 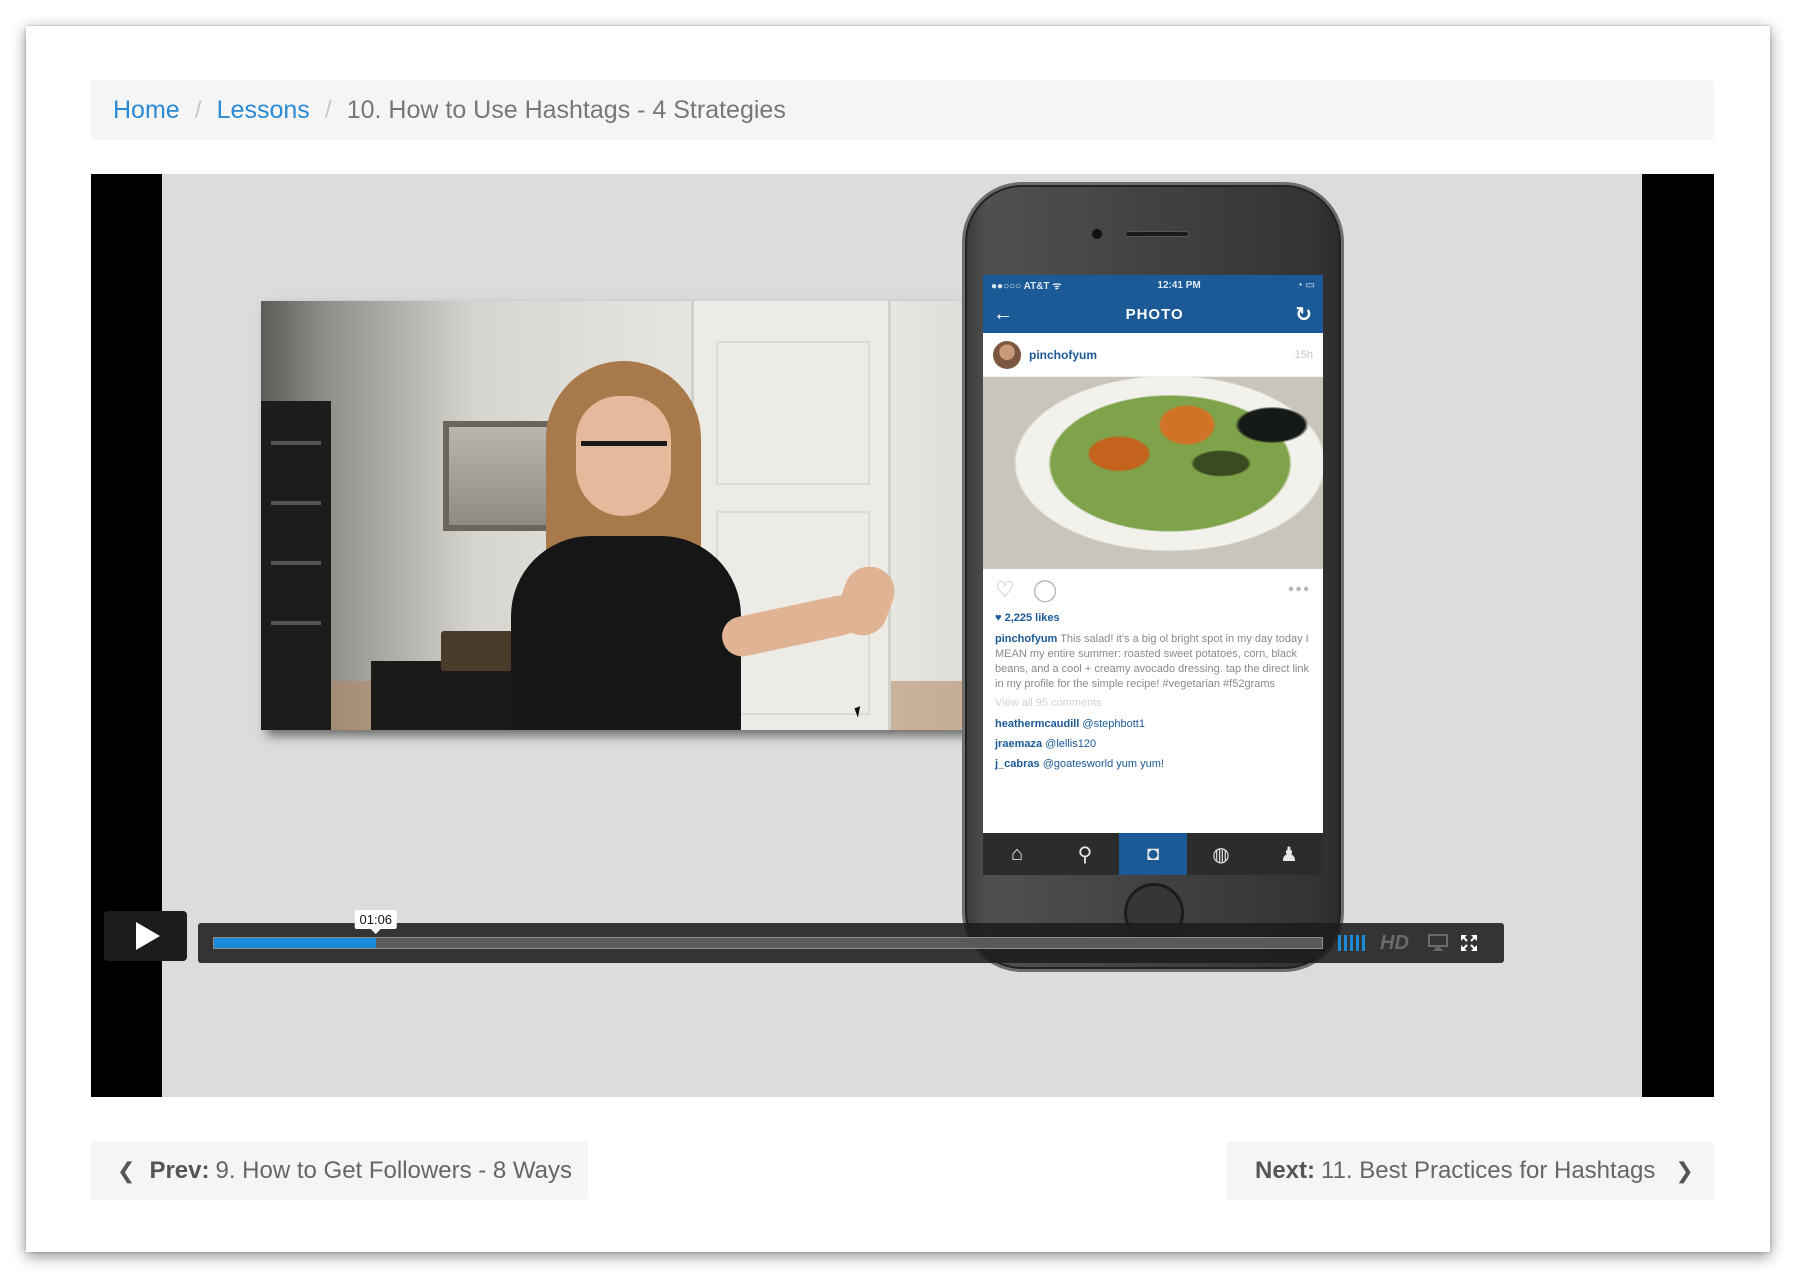 I want to click on next-label: Next:, so click(x=1285, y=1170).